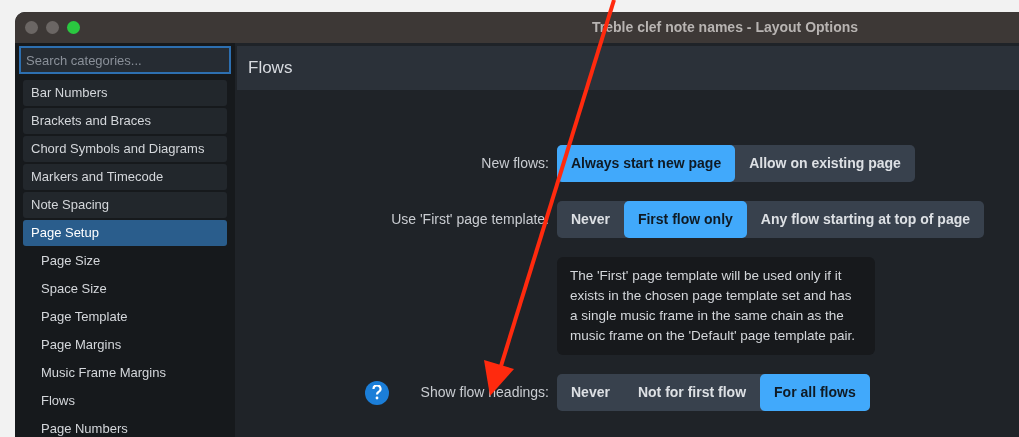 Image resolution: width=1019 pixels, height=437 pixels. Describe the element at coordinates (125, 177) in the screenshot. I see `sidebar-item: Markers and Timecode` at that location.